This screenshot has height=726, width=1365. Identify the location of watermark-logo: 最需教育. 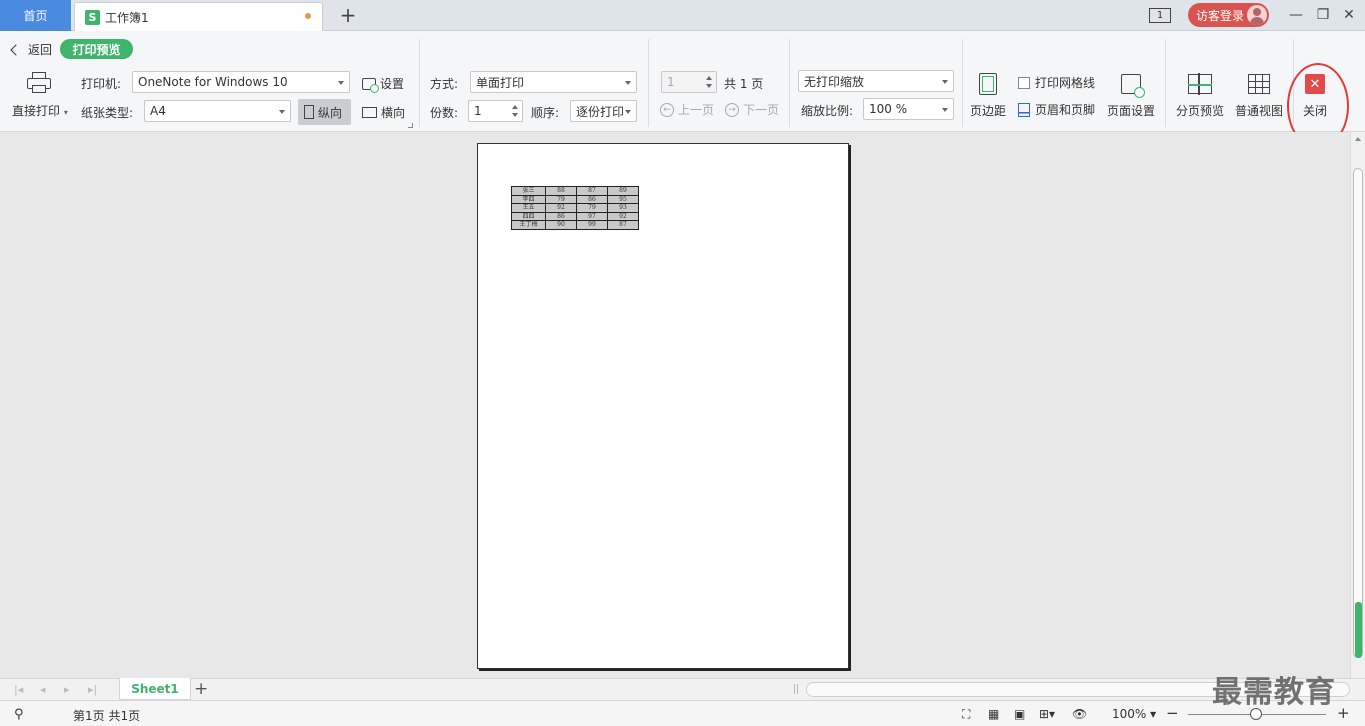
(1274, 692).